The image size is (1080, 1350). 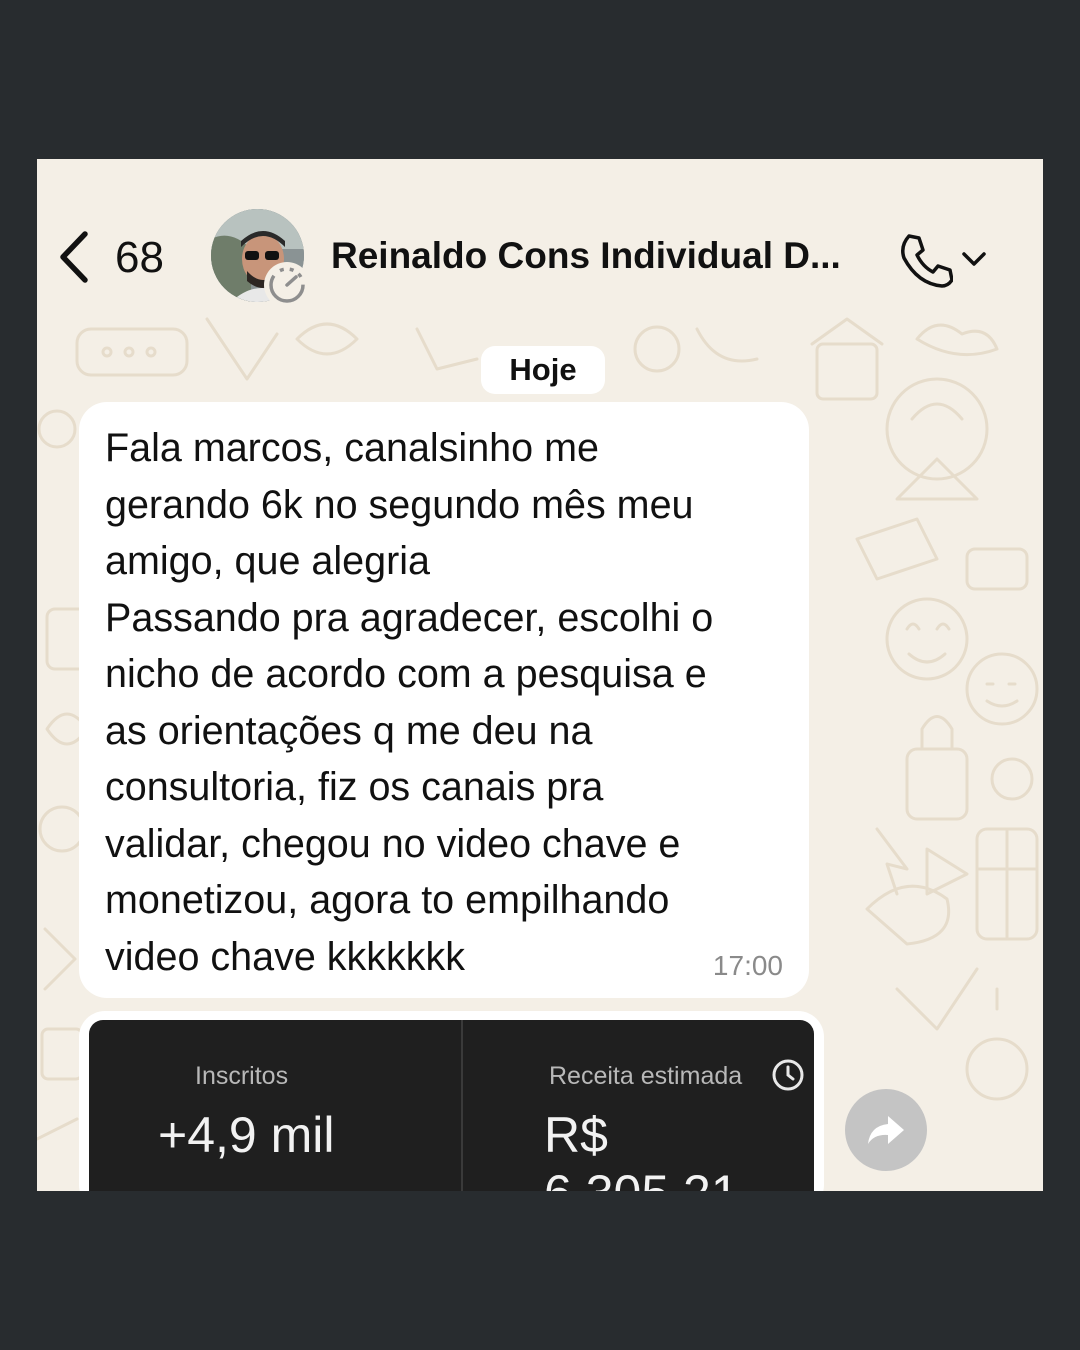 I want to click on date-chip: Hoje, so click(x=543, y=370).